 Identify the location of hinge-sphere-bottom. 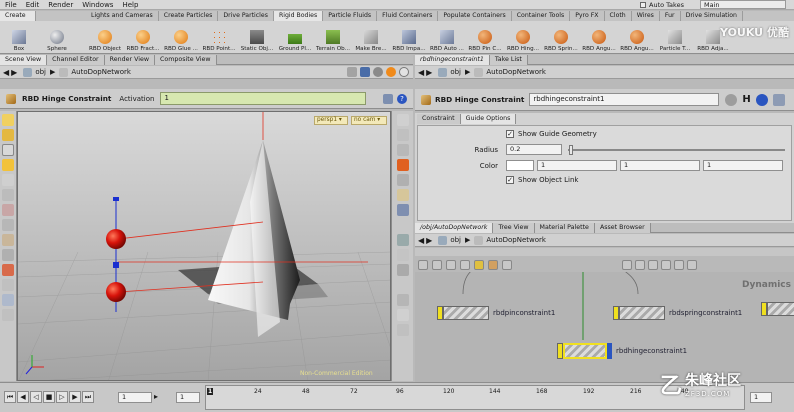
(116, 292).